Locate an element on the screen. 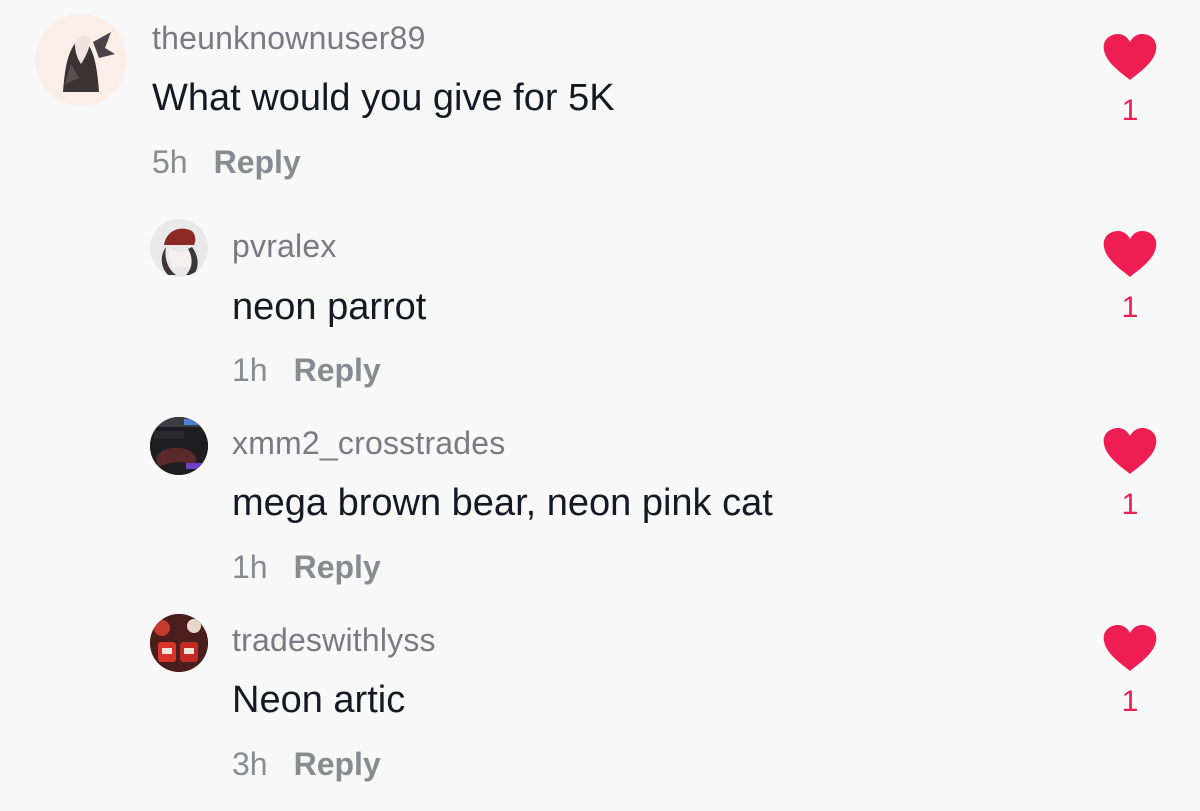  comment-text: Neon artic is located at coordinates (319, 700).